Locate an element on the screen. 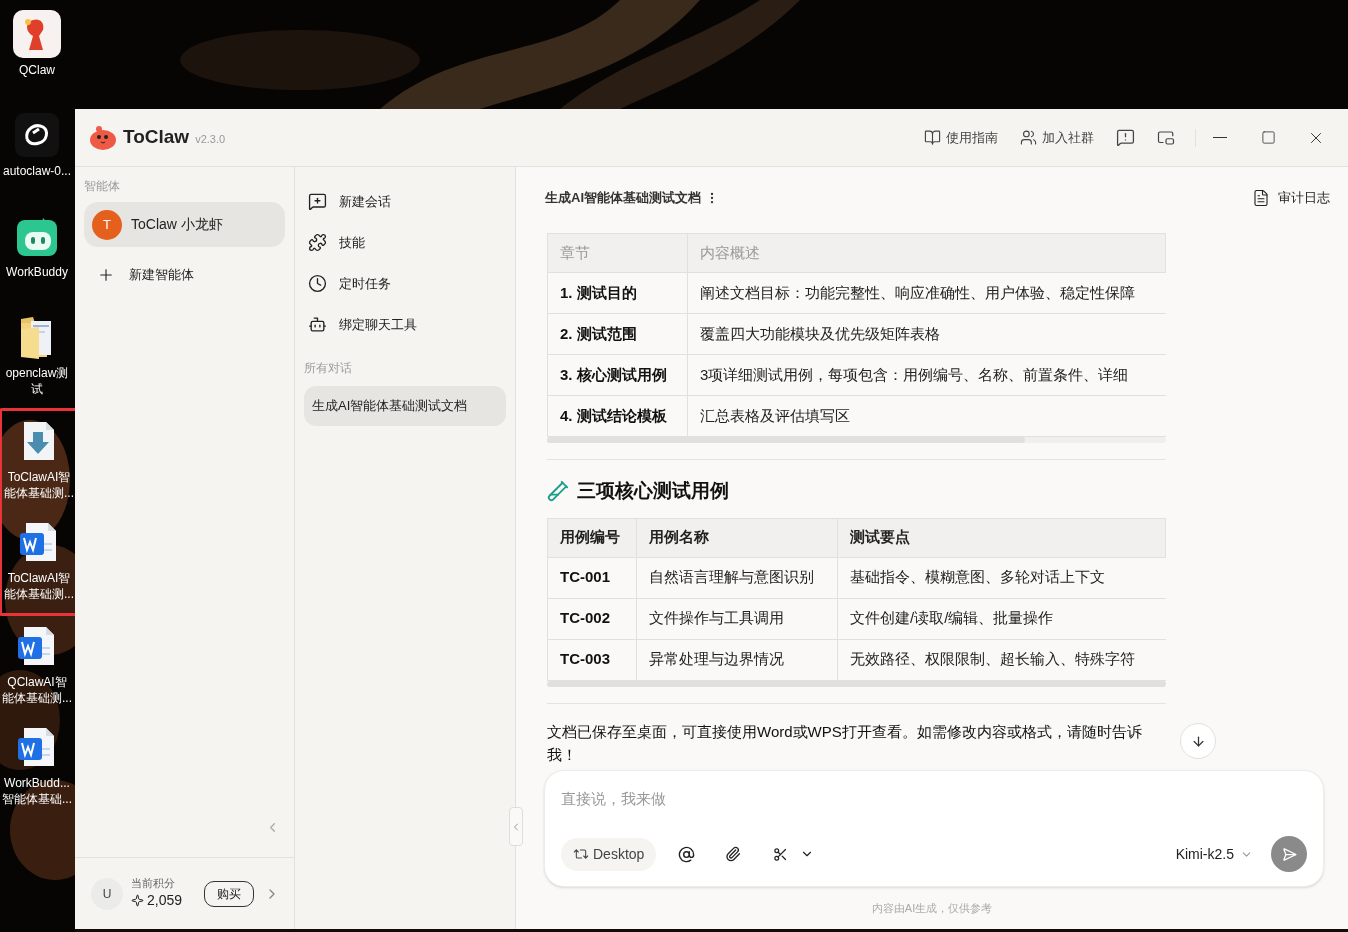  swap-arrows-icon is located at coordinates (581, 854).